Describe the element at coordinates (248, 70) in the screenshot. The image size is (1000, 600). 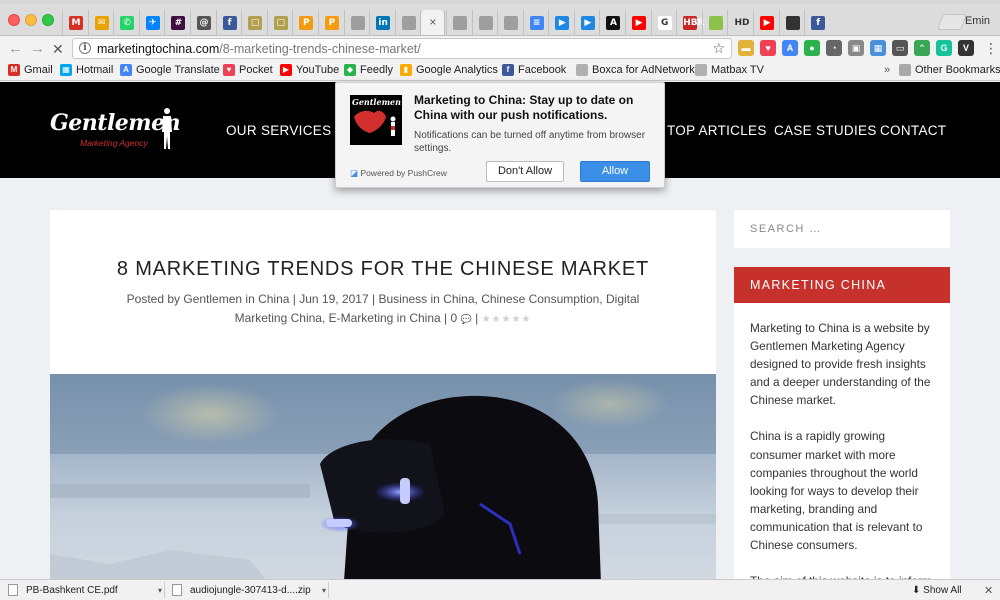
I see `bookmark-pocket: ♥ Pocket` at that location.